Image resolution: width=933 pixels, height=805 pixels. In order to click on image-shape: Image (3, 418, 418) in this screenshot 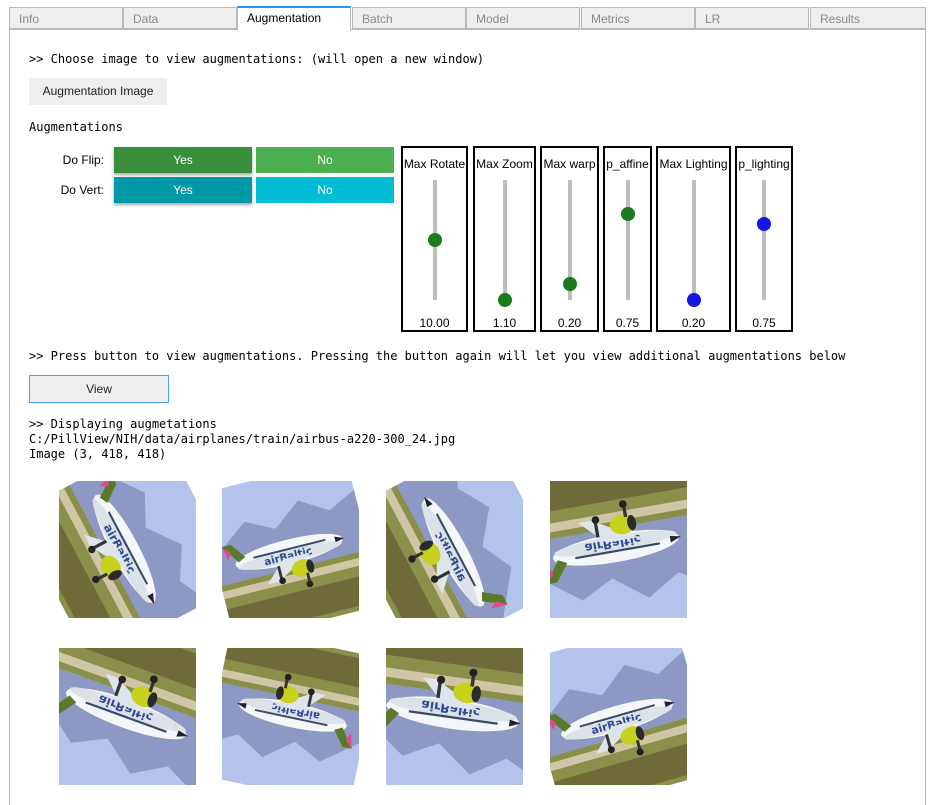, I will do `click(98, 454)`.